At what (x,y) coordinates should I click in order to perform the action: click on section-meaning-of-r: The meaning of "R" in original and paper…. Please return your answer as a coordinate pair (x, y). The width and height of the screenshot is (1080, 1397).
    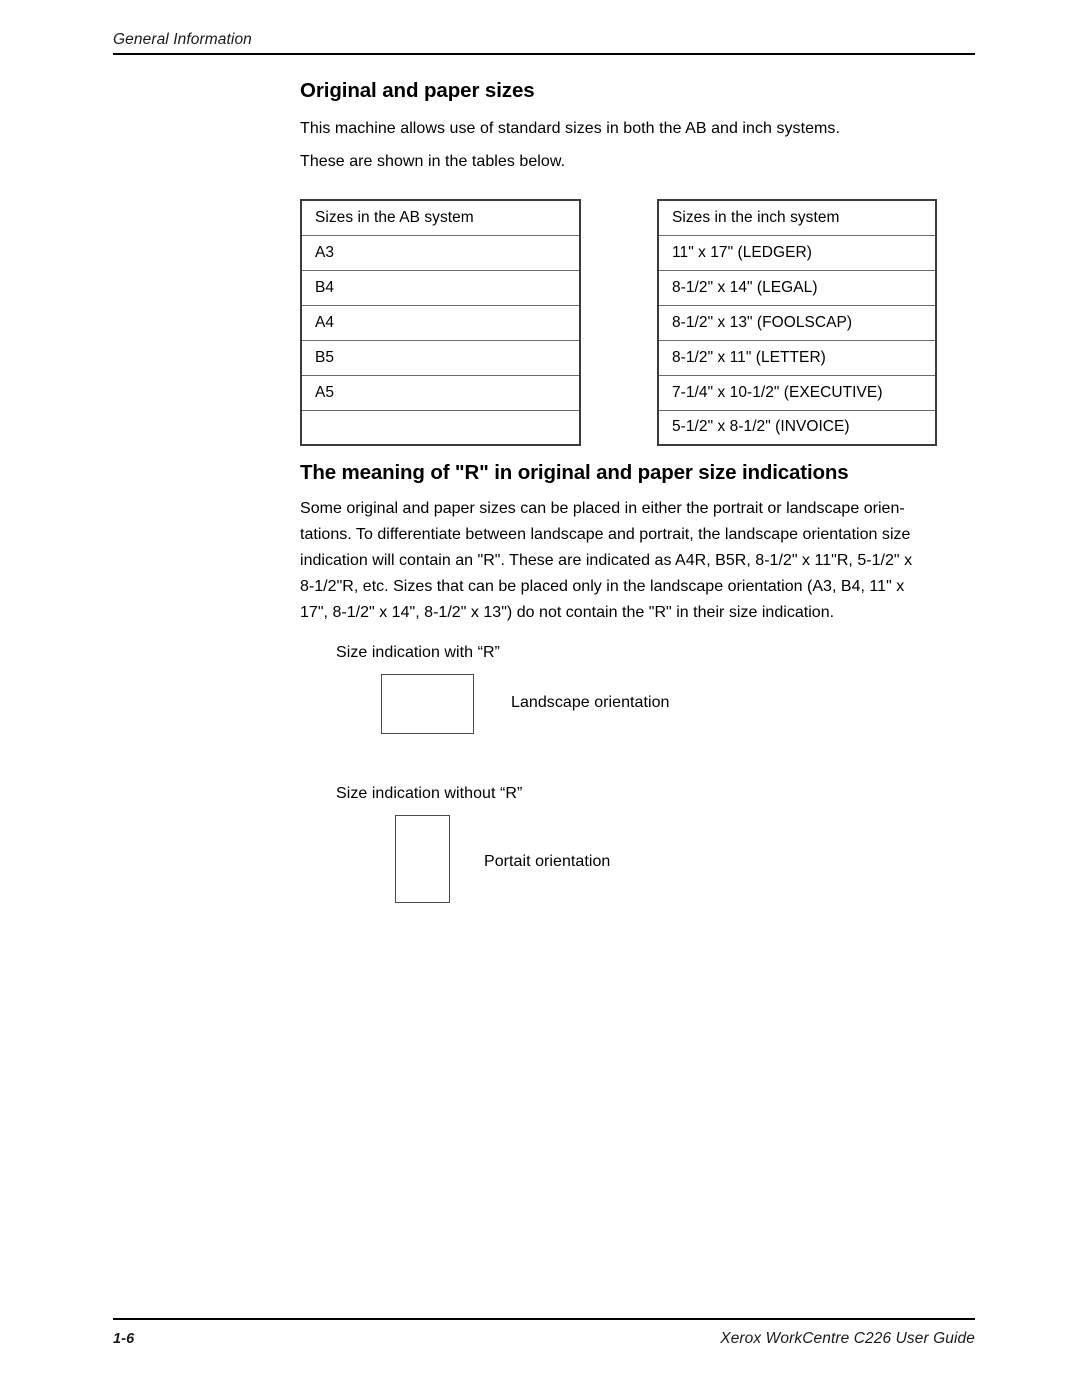
    Looking at the image, I should click on (653, 543).